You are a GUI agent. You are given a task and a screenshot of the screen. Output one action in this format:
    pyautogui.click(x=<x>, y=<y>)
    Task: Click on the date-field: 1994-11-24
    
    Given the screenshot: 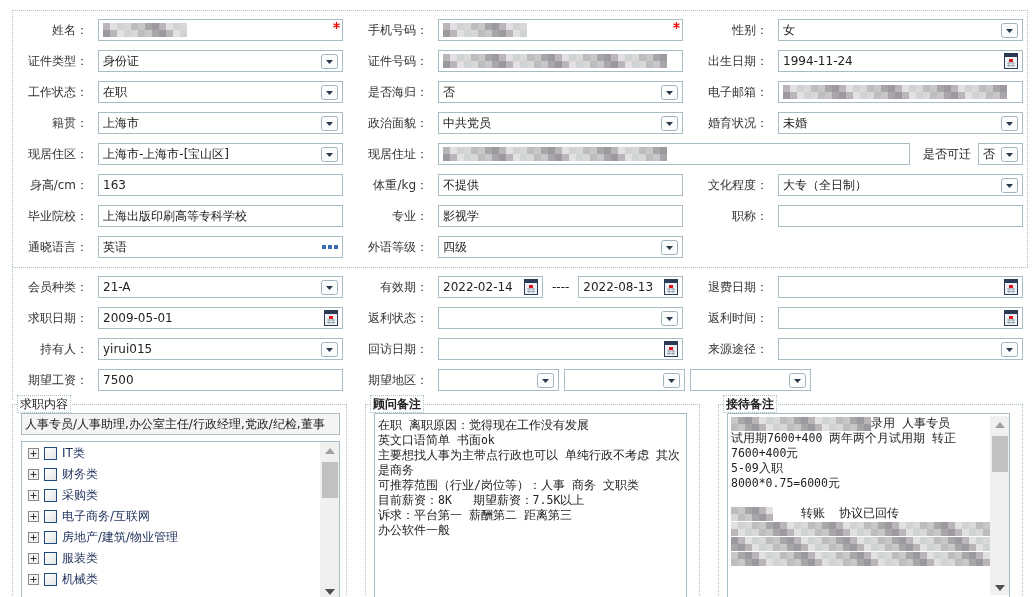 What is the action you would take?
    pyautogui.click(x=900, y=61)
    